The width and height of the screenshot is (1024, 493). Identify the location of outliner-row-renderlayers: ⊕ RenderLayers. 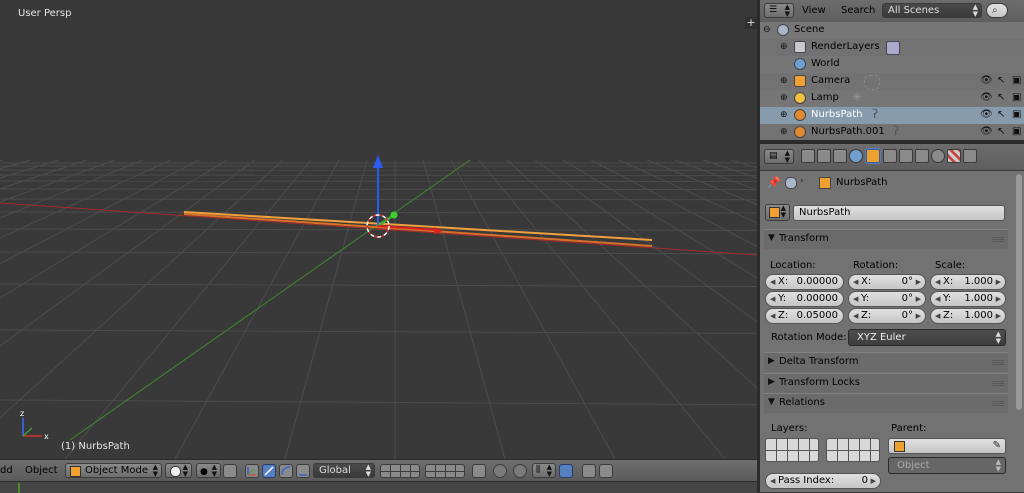
(892, 47).